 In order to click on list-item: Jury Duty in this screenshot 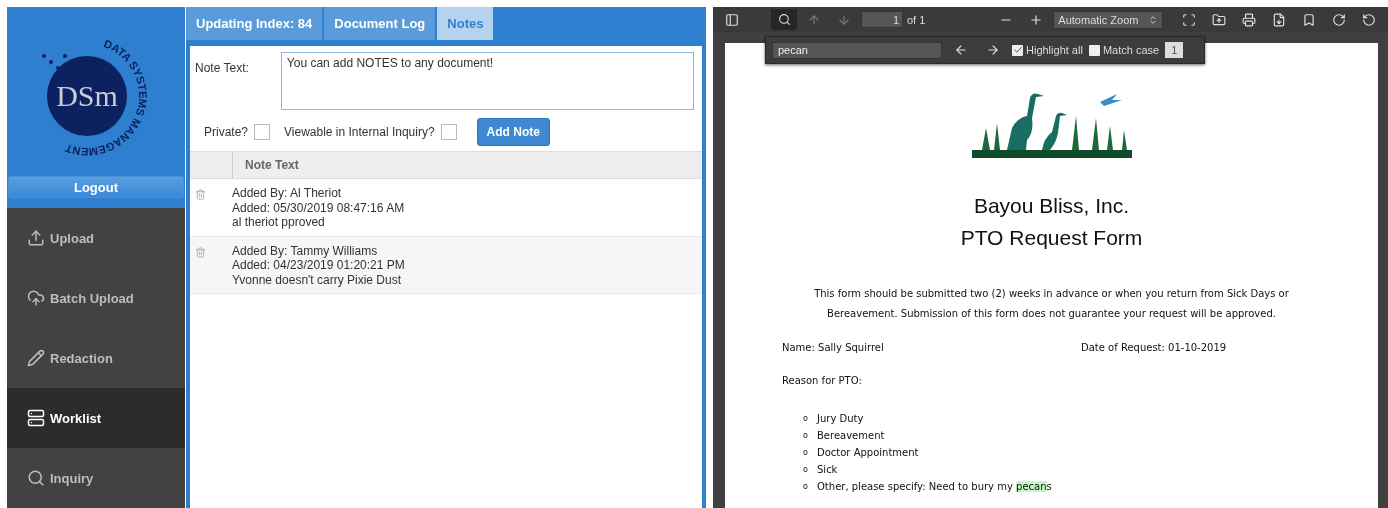, I will do `click(840, 419)`.